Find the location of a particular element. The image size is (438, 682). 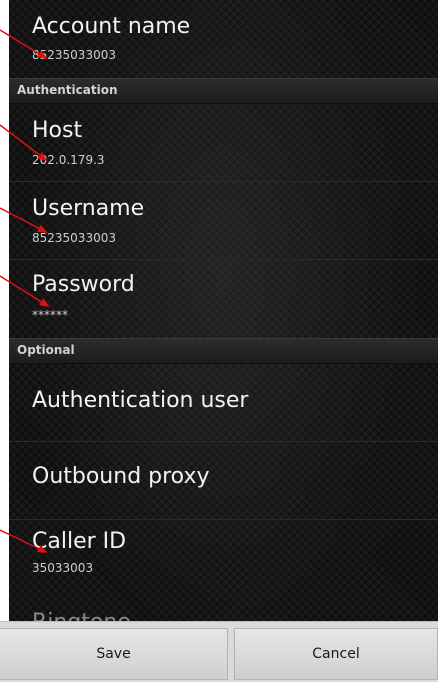

authentication-category-header: Authentication is located at coordinates (223, 91).